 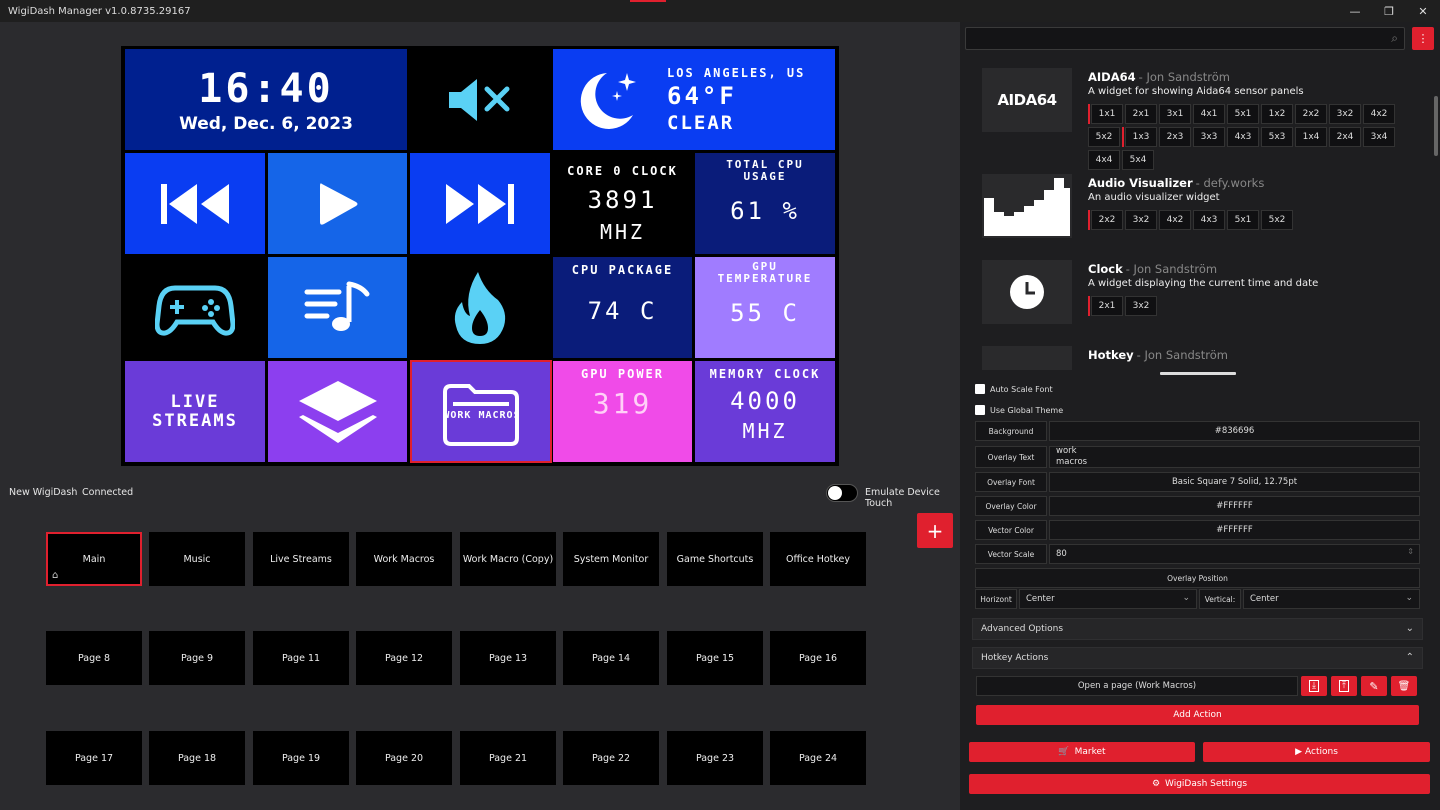 I want to click on tile-cpu-package: CPU PACKAGE 74 C, so click(x=622, y=307).